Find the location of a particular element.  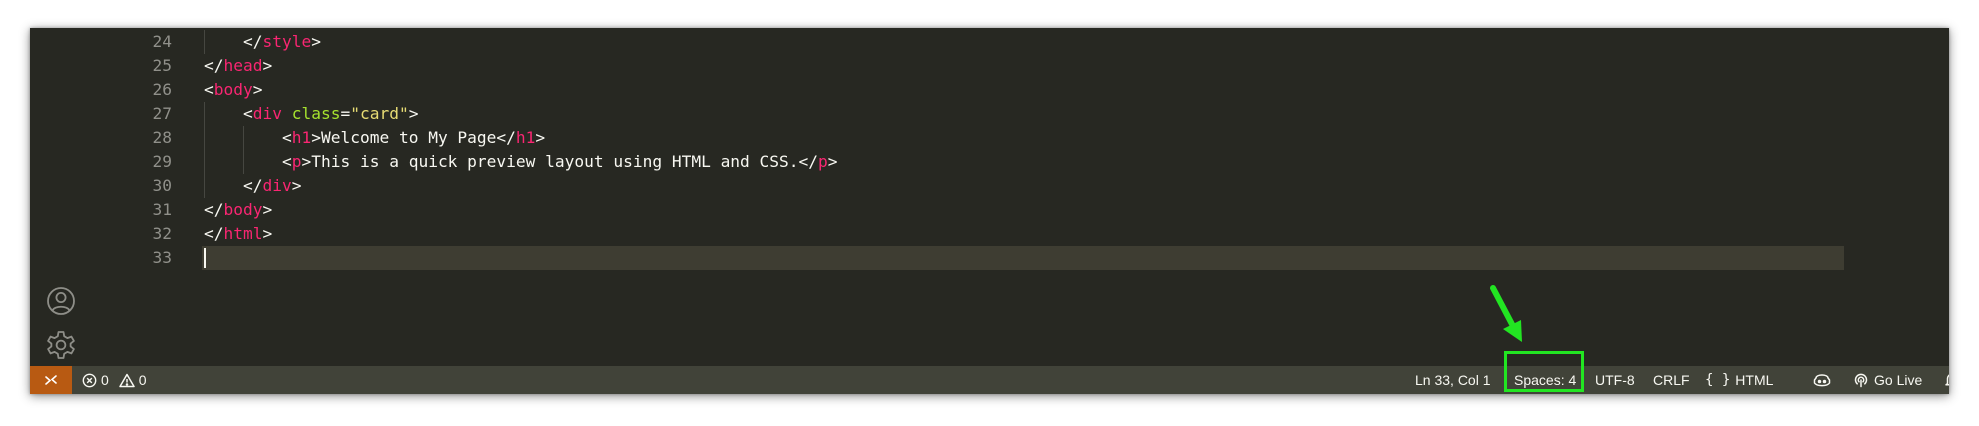

account-icon is located at coordinates (61, 301).